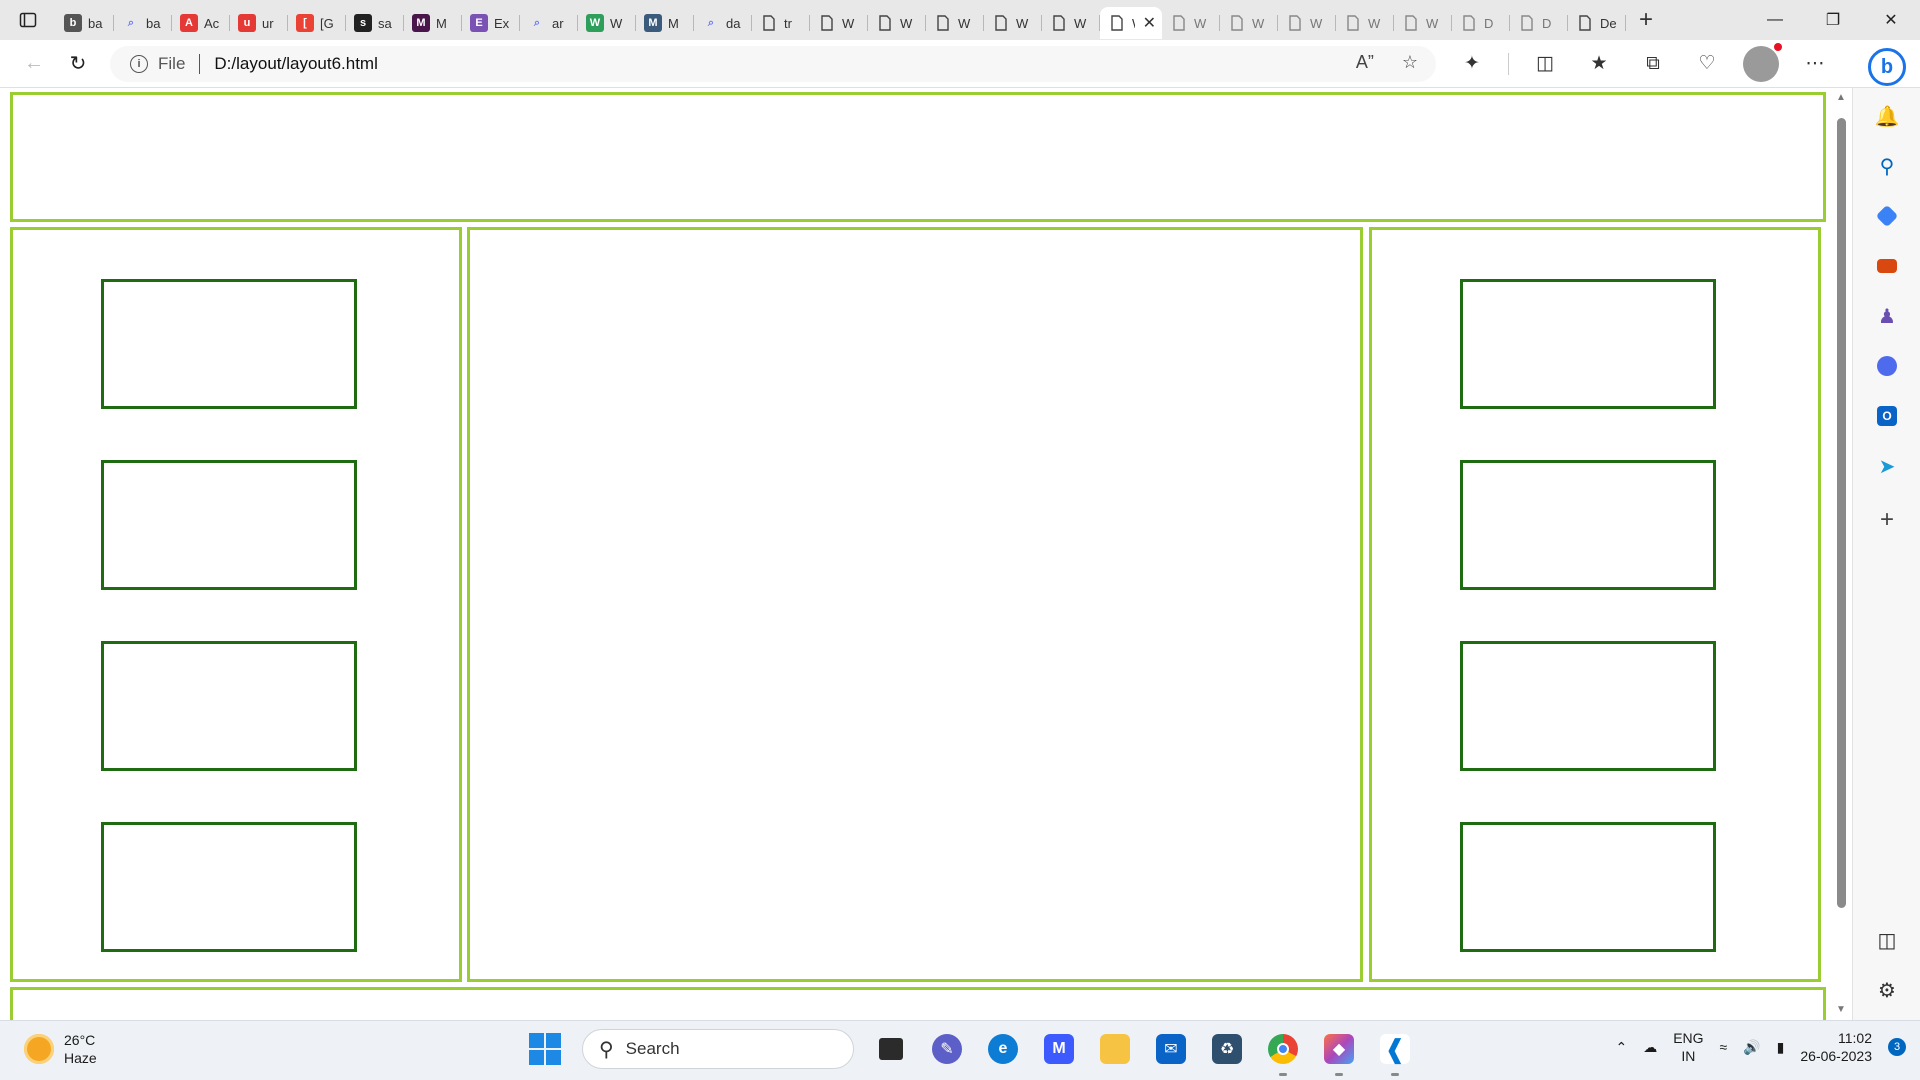  What do you see at coordinates (1887, 67) in the screenshot?
I see `copilot-icon: b` at bounding box center [1887, 67].